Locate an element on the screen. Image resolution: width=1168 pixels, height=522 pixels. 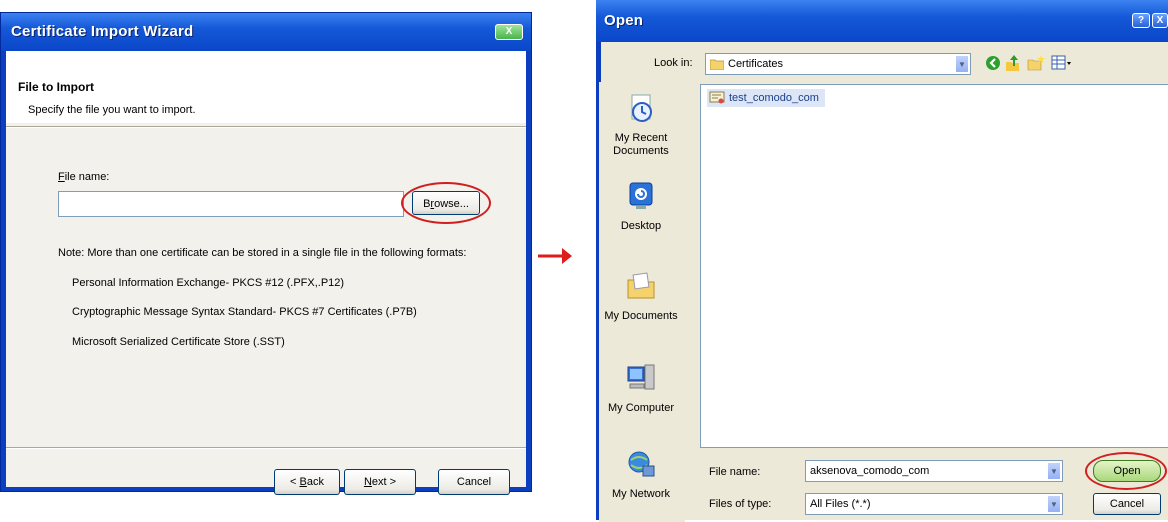
help-icon: ? is located at coordinates (1141, 20).